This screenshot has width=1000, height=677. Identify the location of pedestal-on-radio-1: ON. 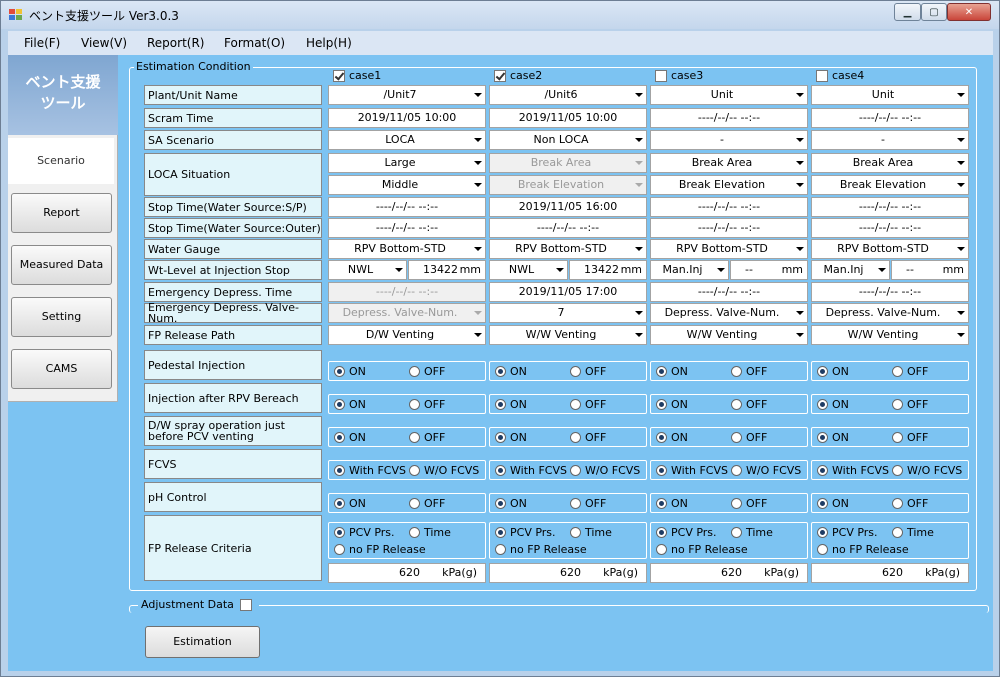
(350, 371).